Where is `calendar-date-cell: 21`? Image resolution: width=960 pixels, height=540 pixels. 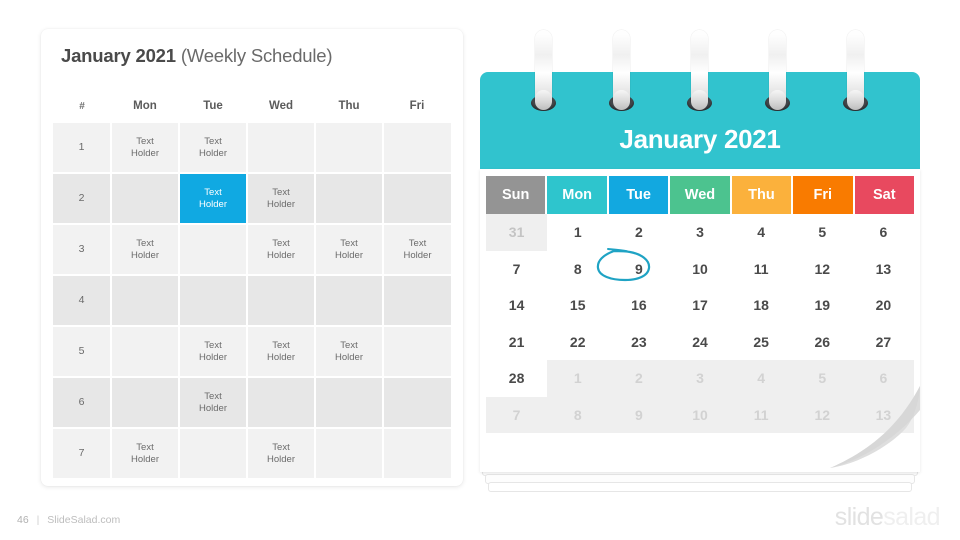 calendar-date-cell: 21 is located at coordinates (516, 342).